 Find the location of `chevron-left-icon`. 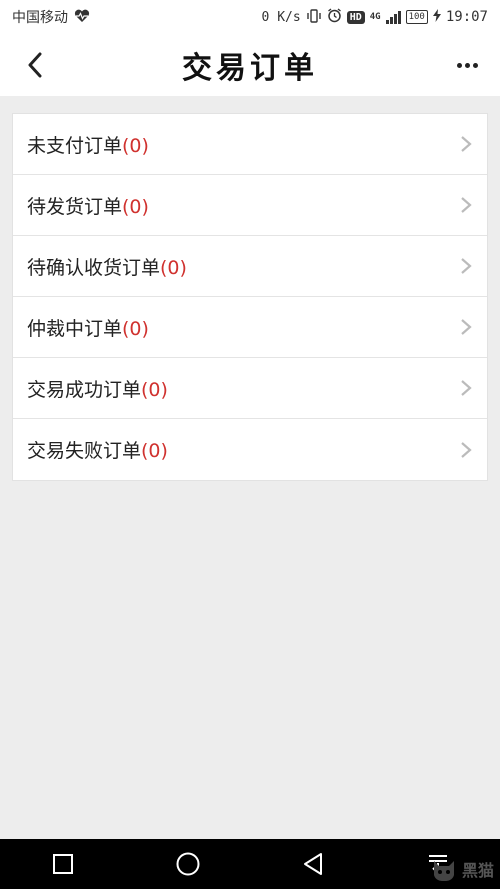

chevron-left-icon is located at coordinates (35, 65).